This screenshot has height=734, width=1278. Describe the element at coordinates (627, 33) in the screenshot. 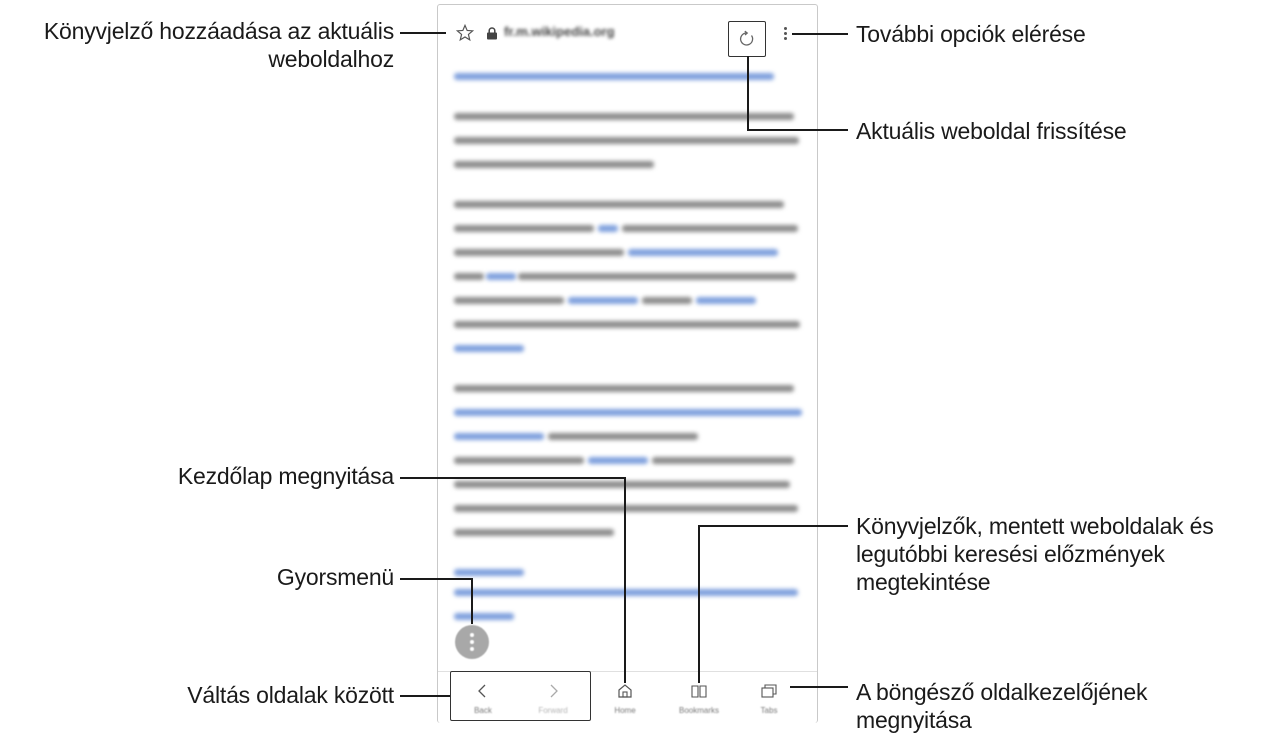

I see `address-bar: fr.m.wikipedia.org` at that location.